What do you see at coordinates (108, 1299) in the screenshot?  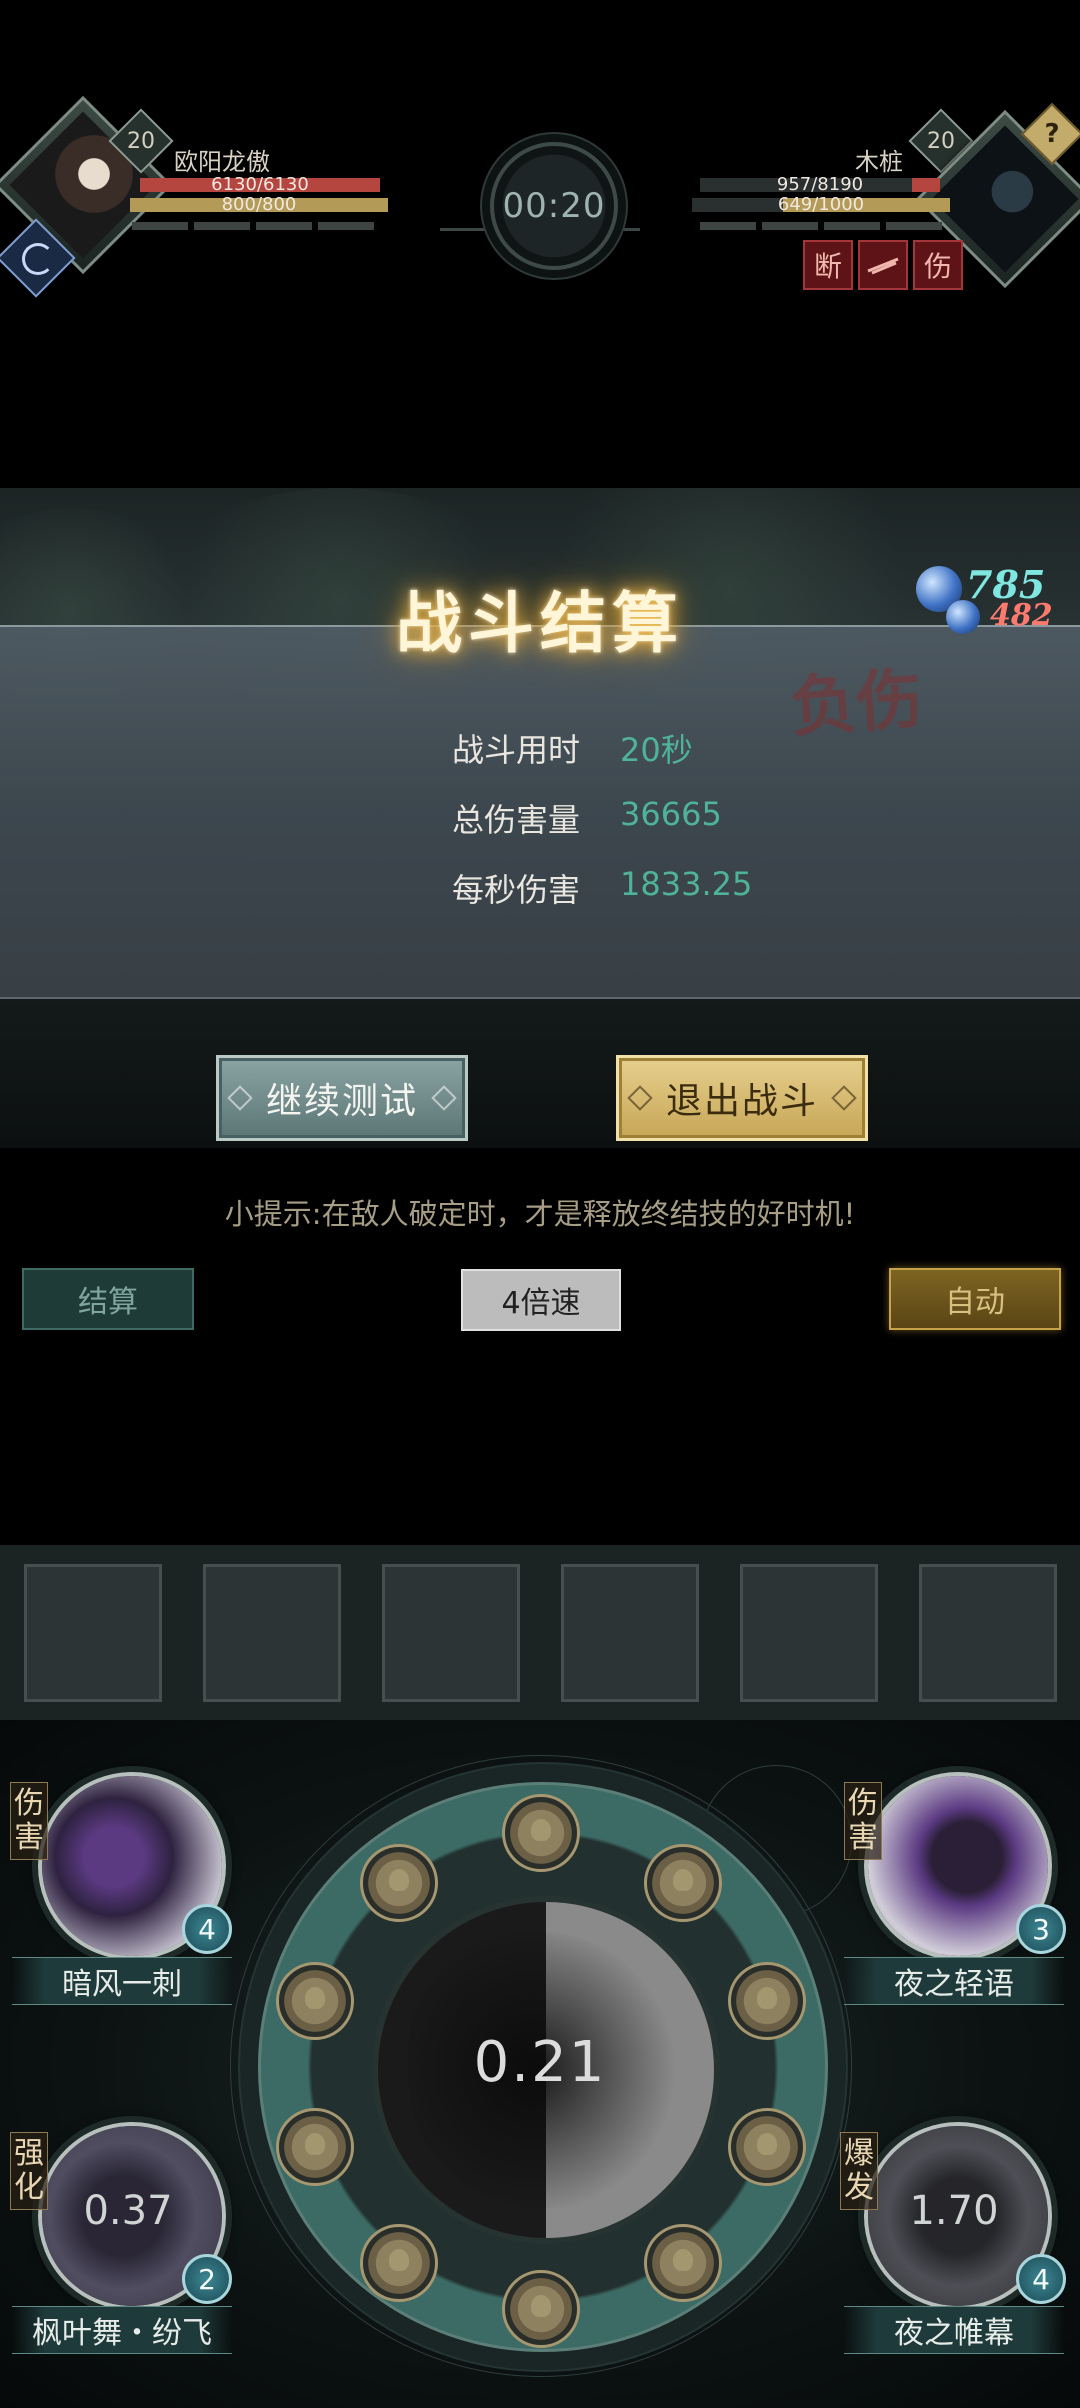 I see `settle-button: 结算` at bounding box center [108, 1299].